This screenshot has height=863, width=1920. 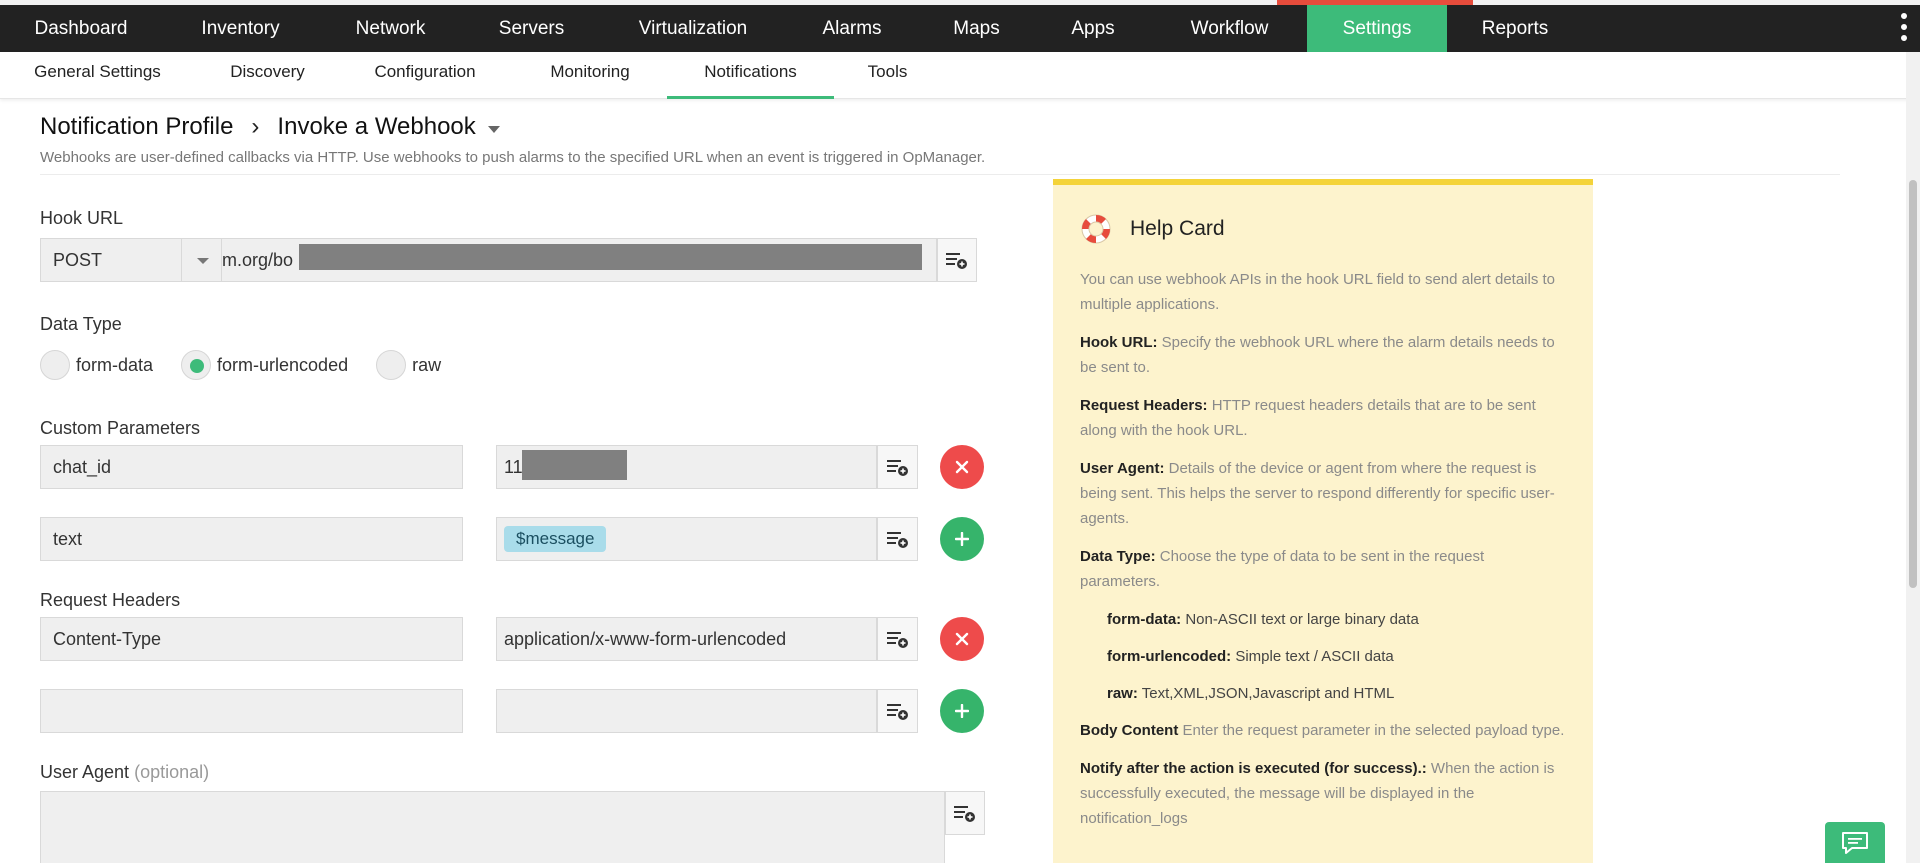 What do you see at coordinates (114, 365) in the screenshot?
I see `radio-label-form-data: form-data` at bounding box center [114, 365].